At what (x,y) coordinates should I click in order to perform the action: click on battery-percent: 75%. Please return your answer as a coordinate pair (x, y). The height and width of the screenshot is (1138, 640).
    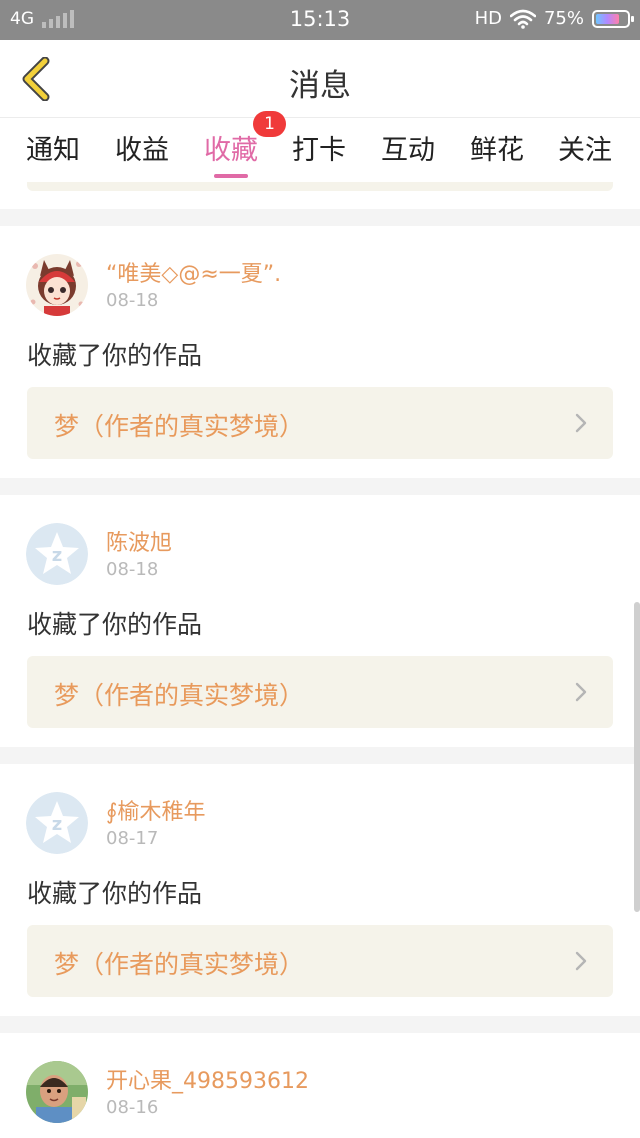
    Looking at the image, I should click on (563, 18).